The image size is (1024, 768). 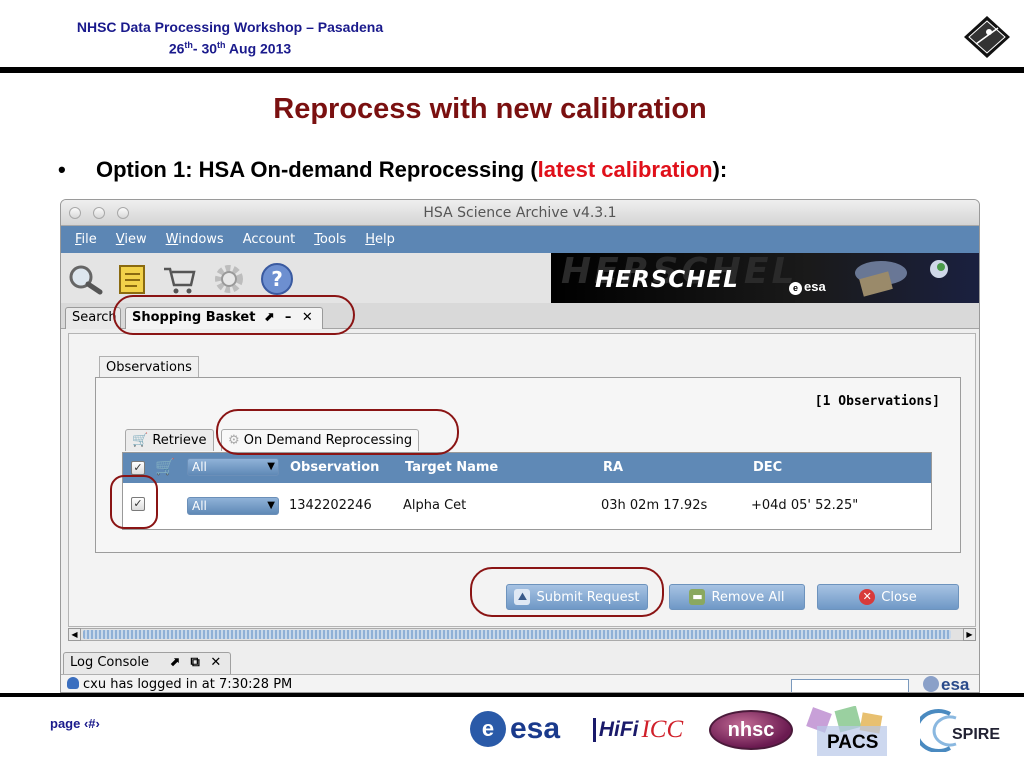 What do you see at coordinates (931, 684) in the screenshot?
I see `esa-mark-icon` at bounding box center [931, 684].